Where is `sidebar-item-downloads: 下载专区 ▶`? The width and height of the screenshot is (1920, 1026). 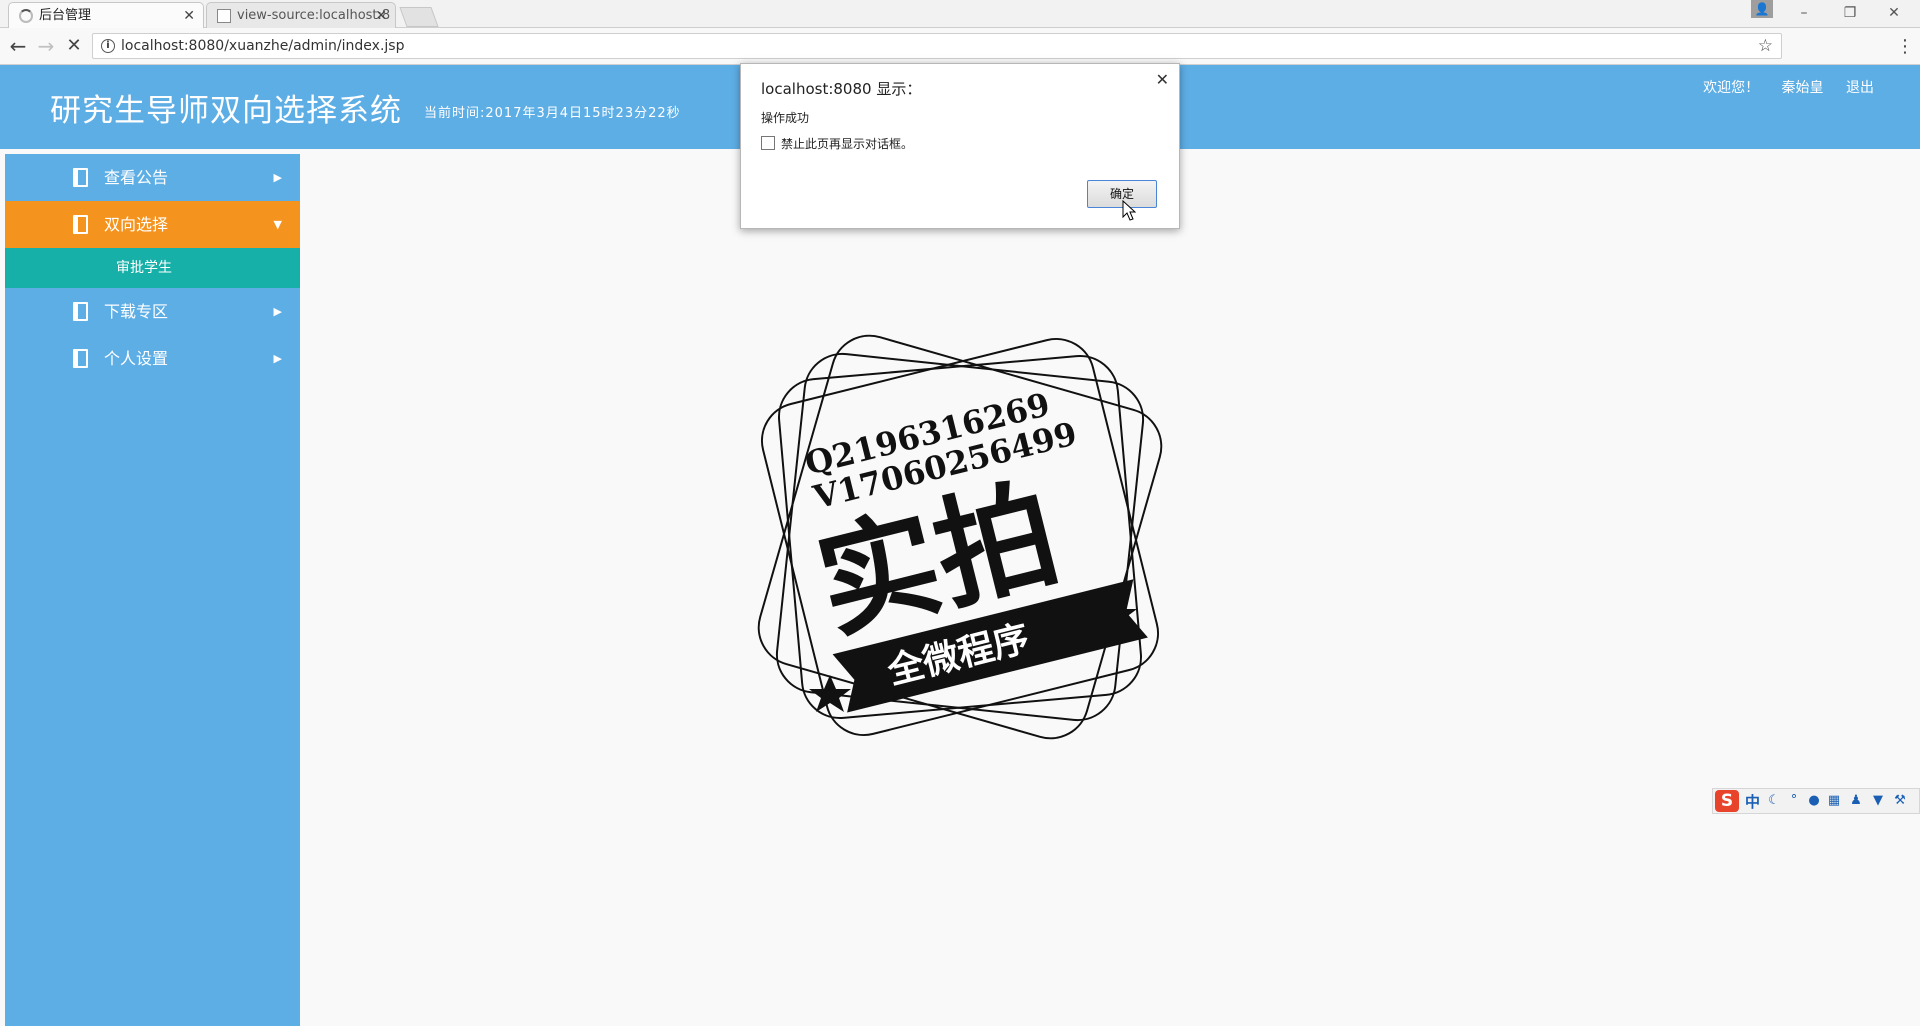 sidebar-item-downloads: 下载专区 ▶ is located at coordinates (152, 311).